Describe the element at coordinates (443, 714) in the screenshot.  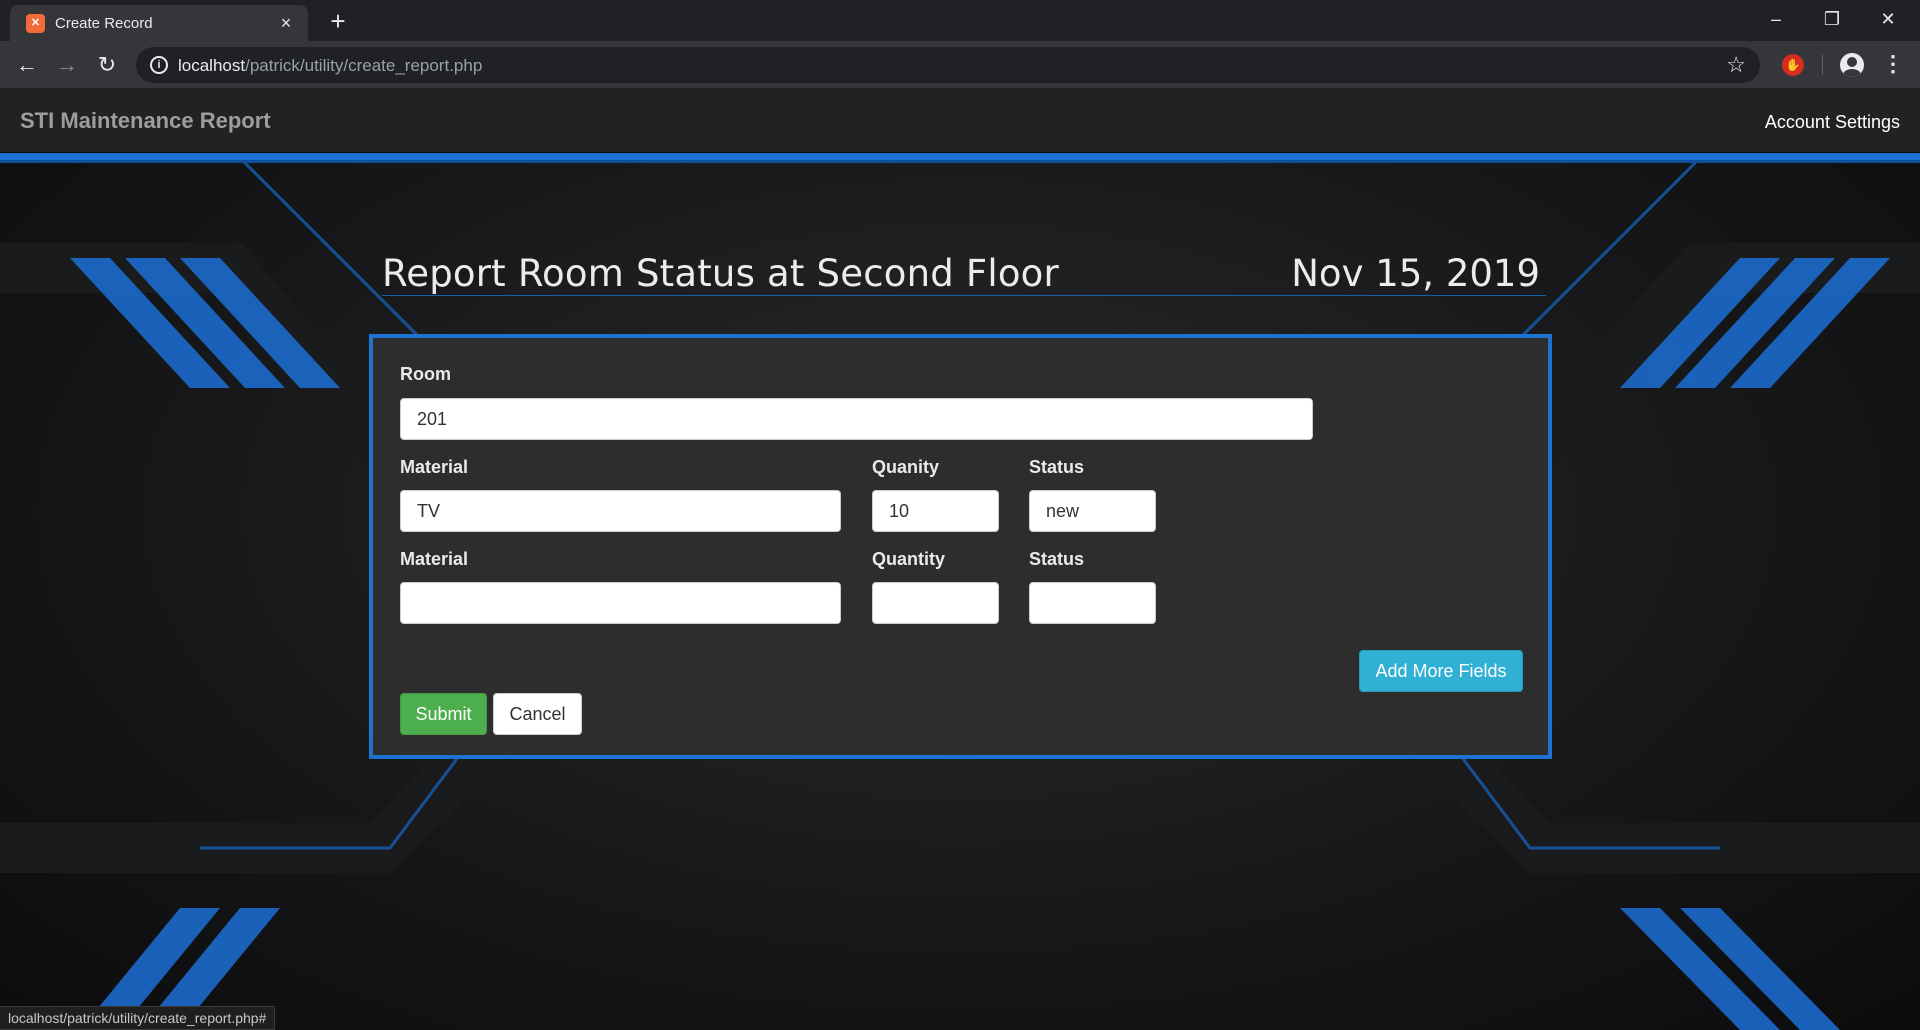
I see `submit-button: Submit` at that location.